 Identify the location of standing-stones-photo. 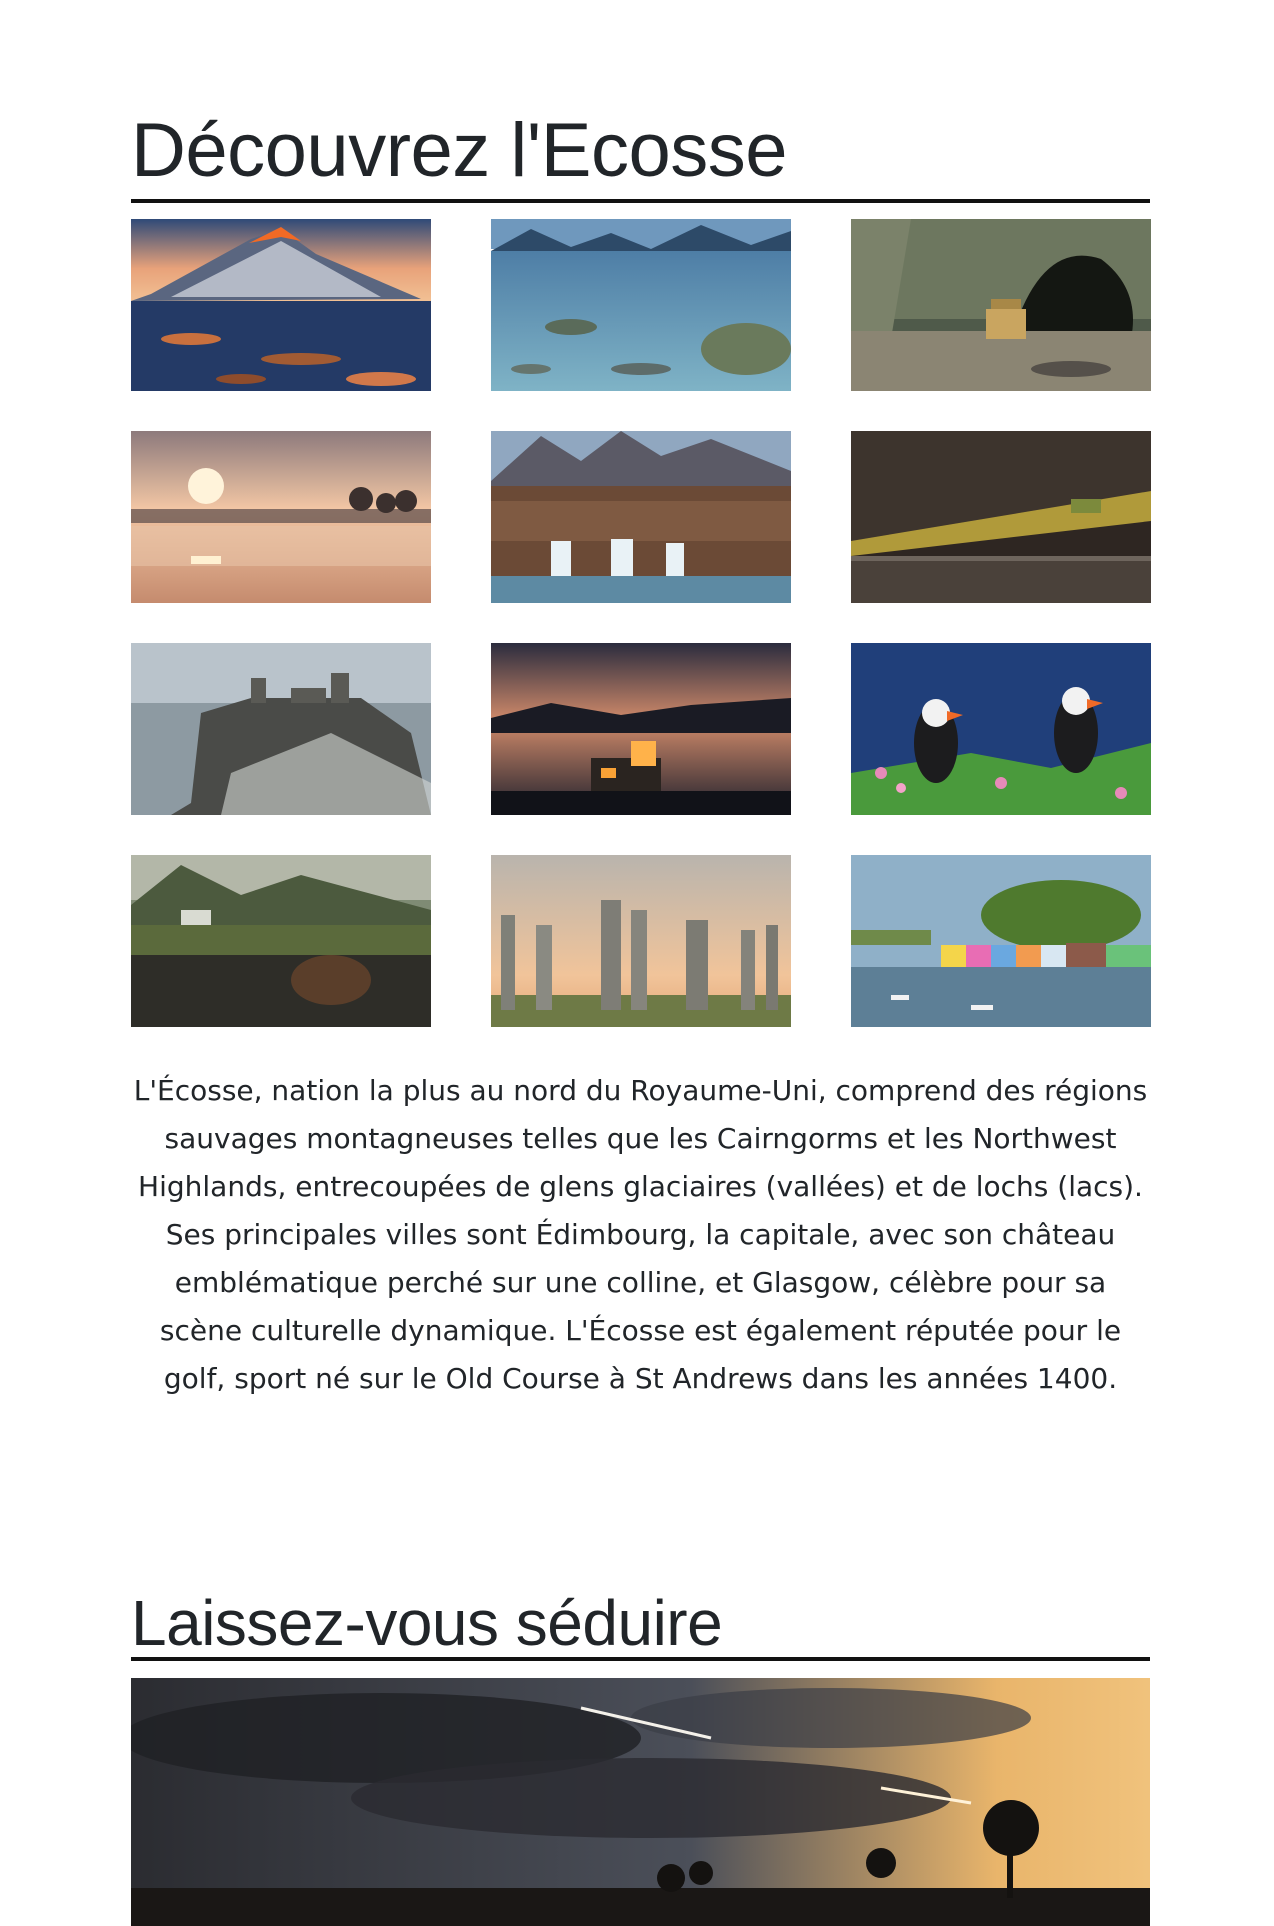
(641, 941).